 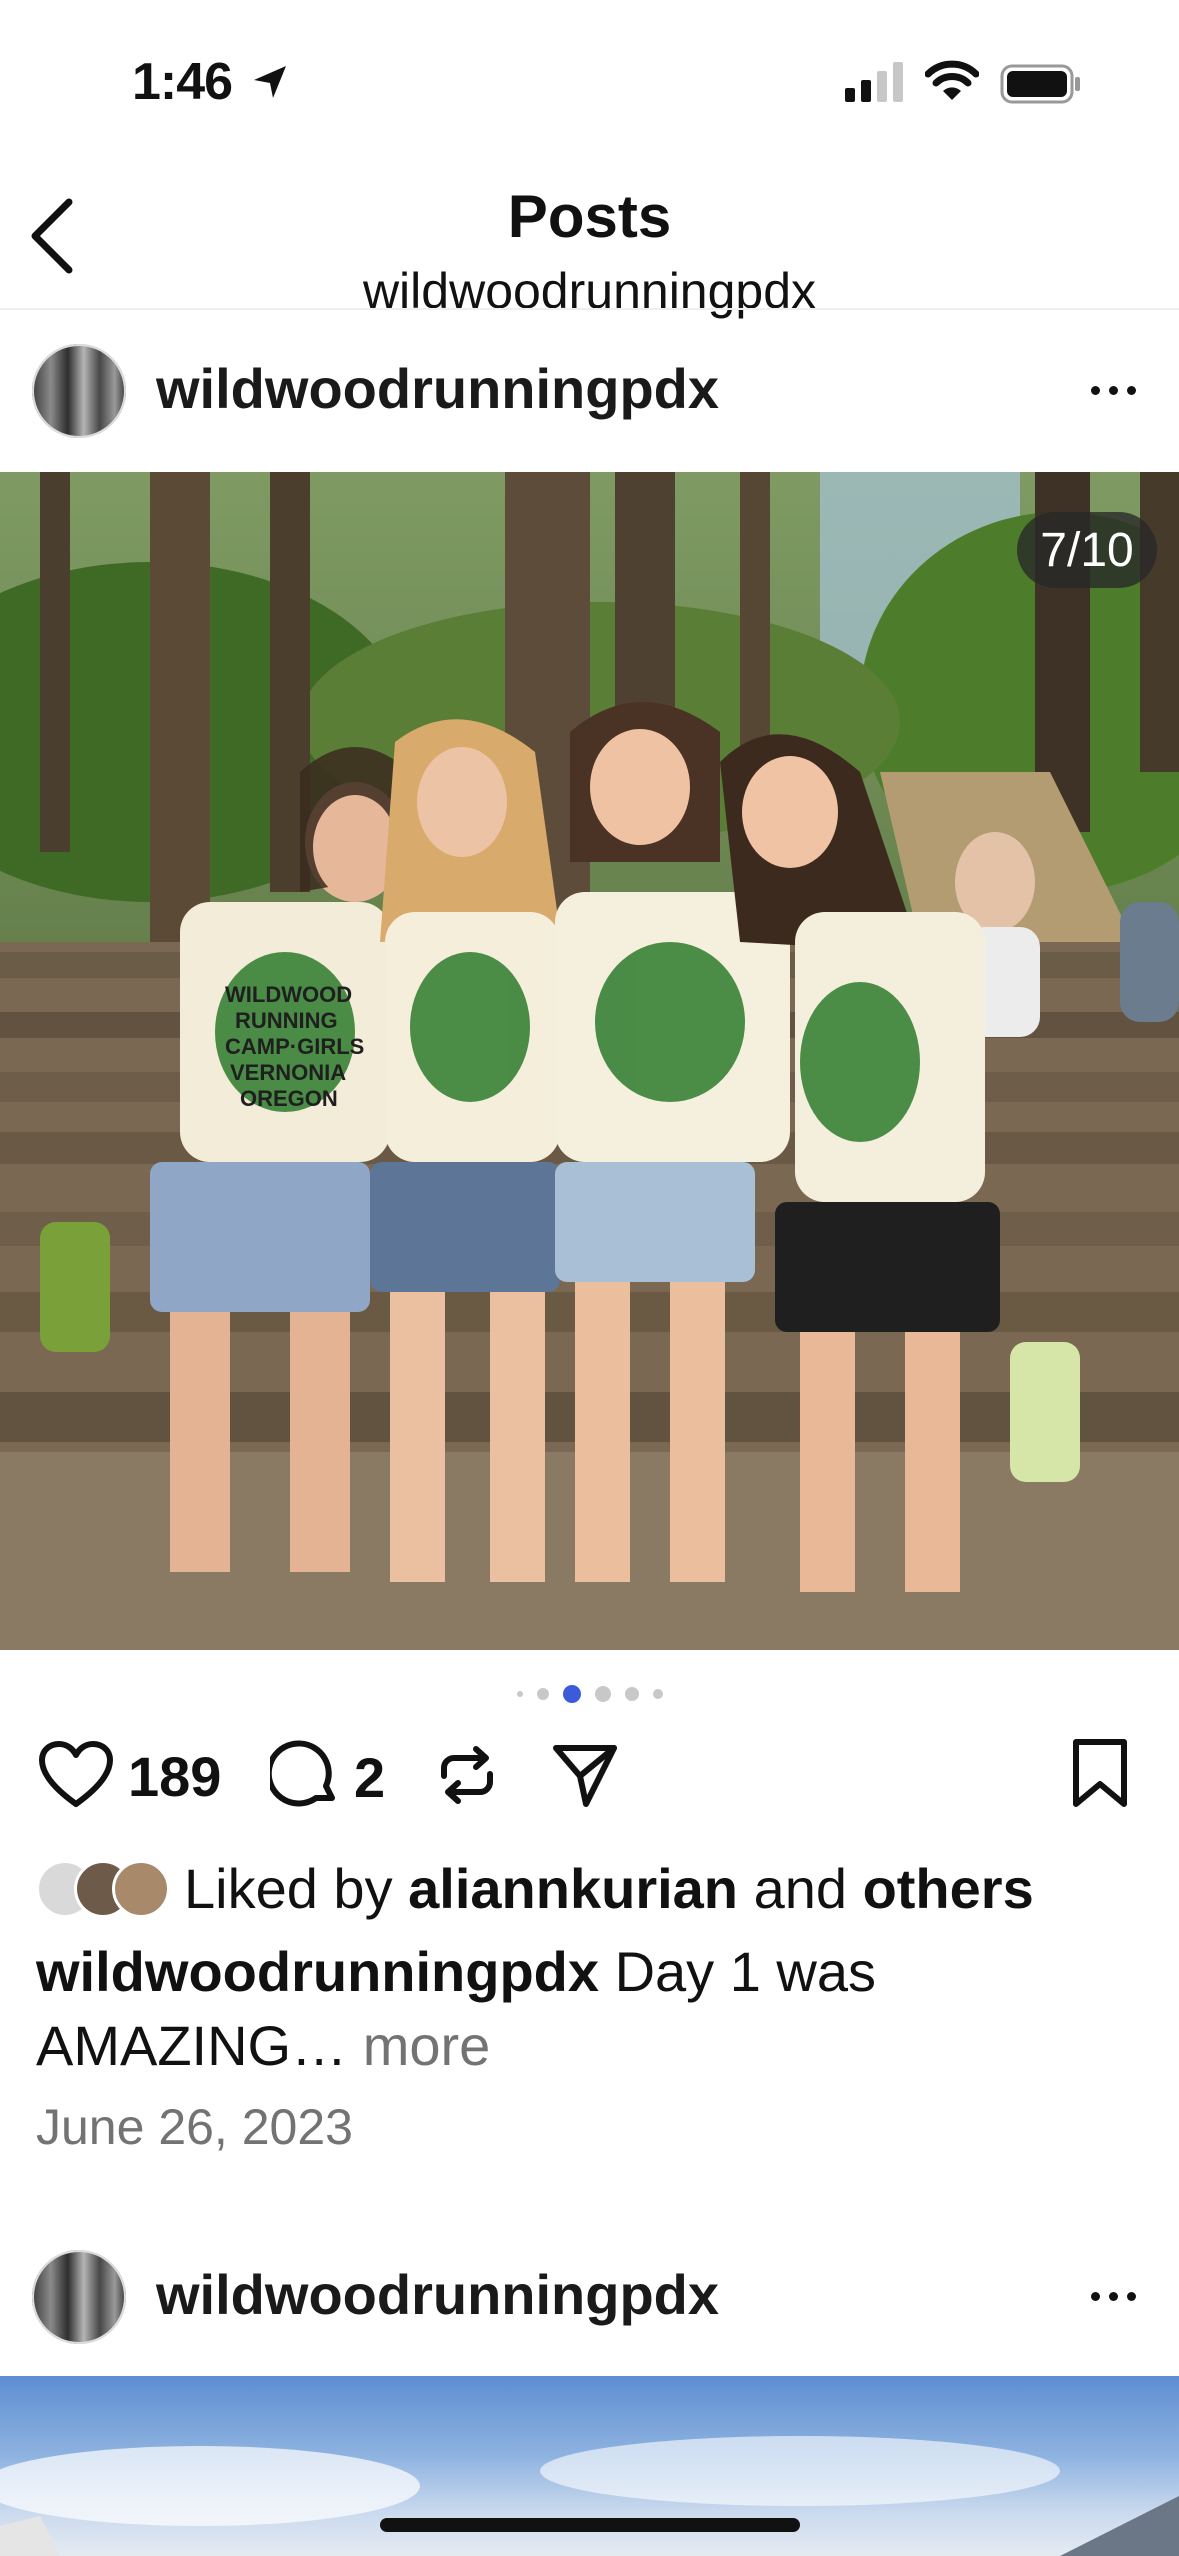 I want to click on battery-icon, so click(x=1041, y=86).